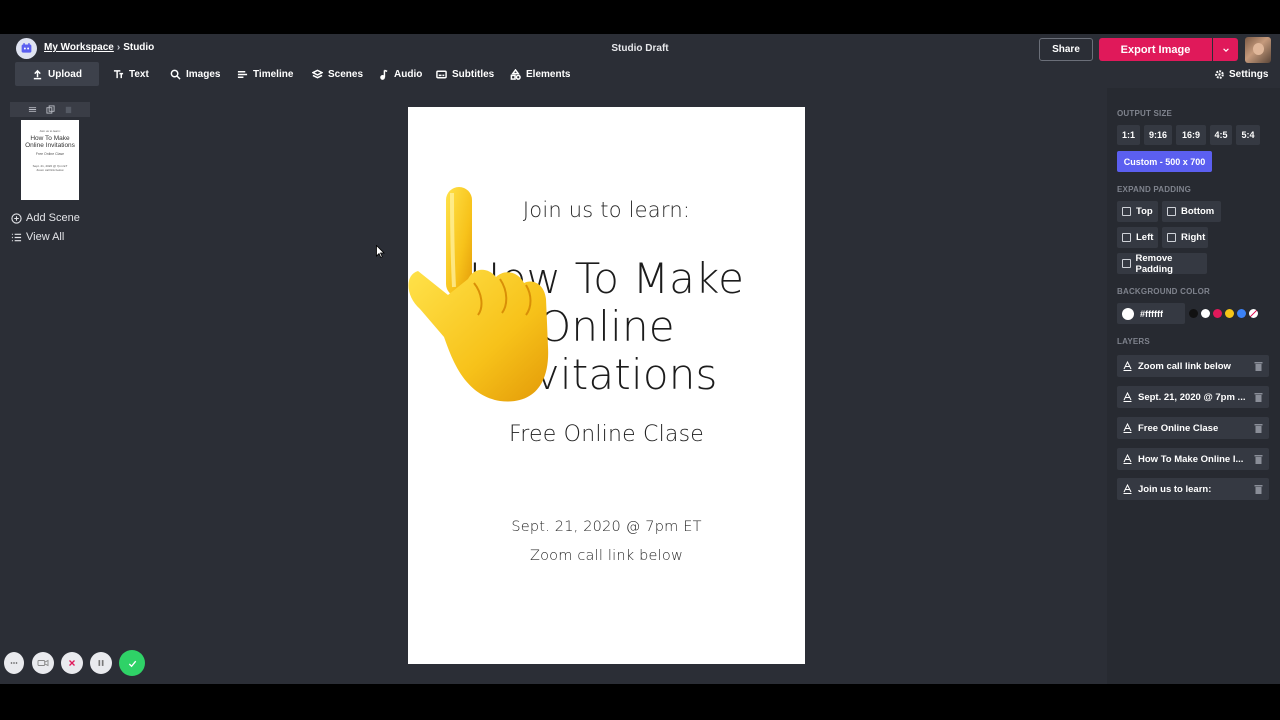 Image resolution: width=1280 pixels, height=720 pixels. Describe the element at coordinates (50, 142) in the screenshot. I see `thumb-line-2: How To Make Online Invitations` at that location.